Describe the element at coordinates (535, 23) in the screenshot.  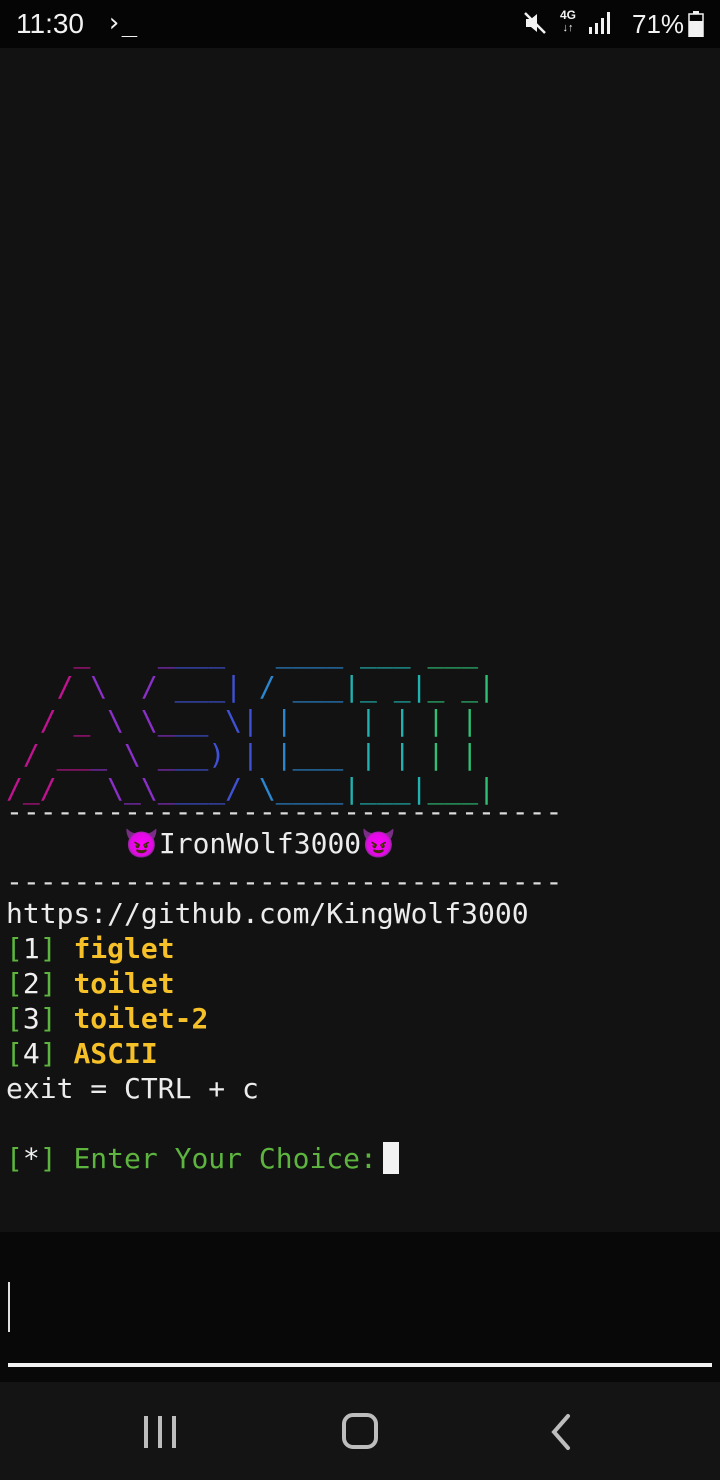
I see `mute-icon` at that location.